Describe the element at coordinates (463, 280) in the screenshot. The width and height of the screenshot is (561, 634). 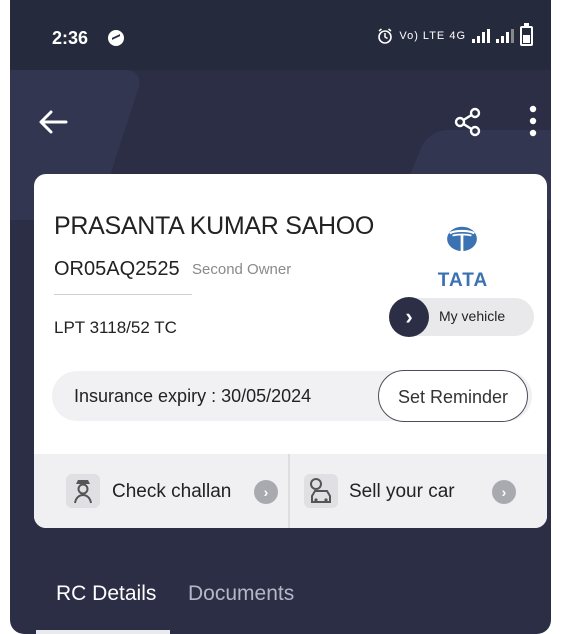
I see `brand-name: TATA` at that location.